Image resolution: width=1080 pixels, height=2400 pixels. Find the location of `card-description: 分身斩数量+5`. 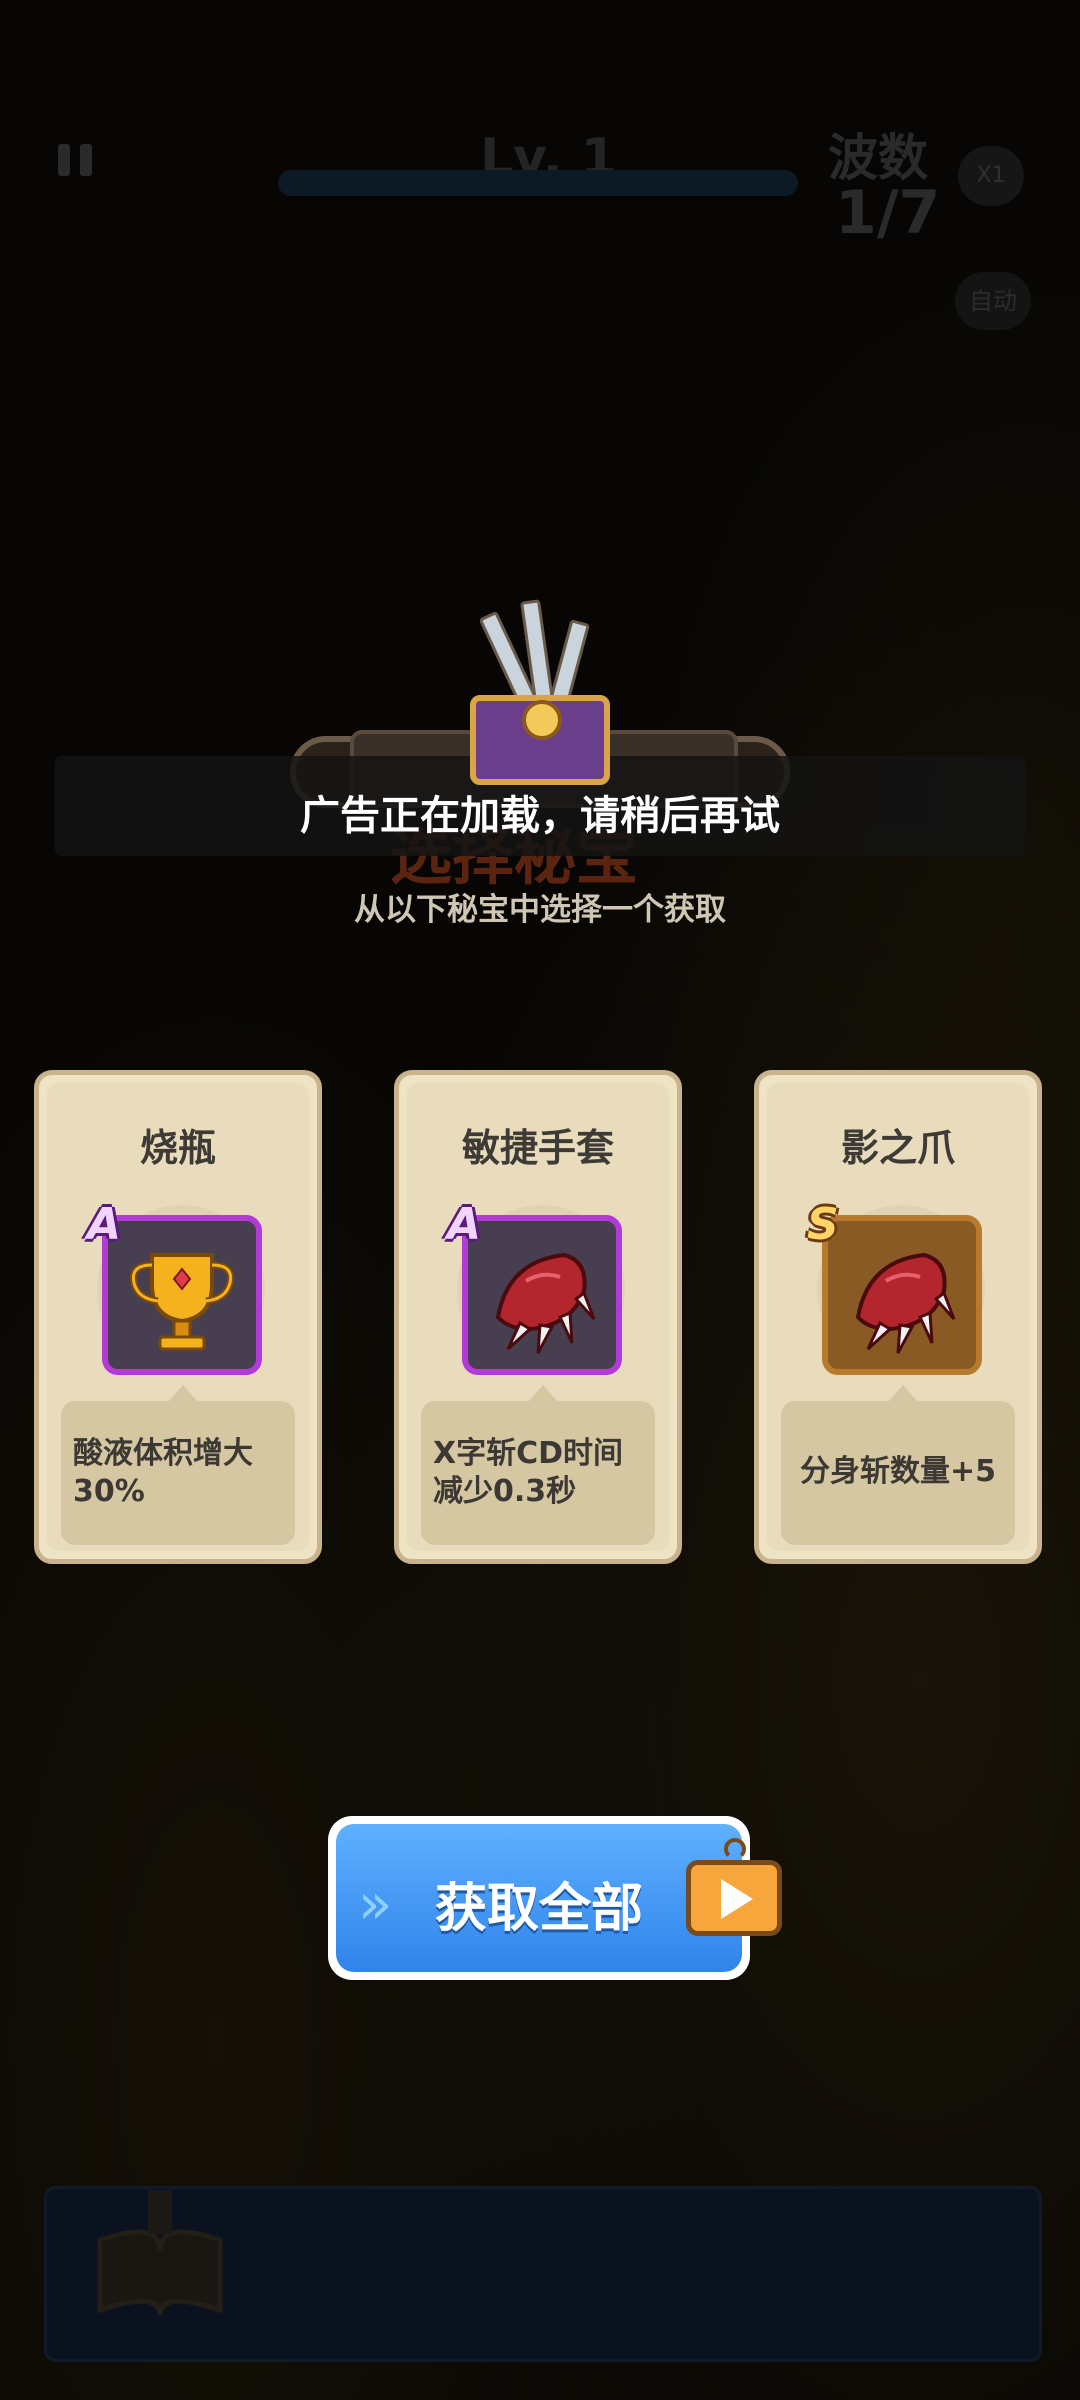

card-description: 分身斩数量+5 is located at coordinates (897, 1471).